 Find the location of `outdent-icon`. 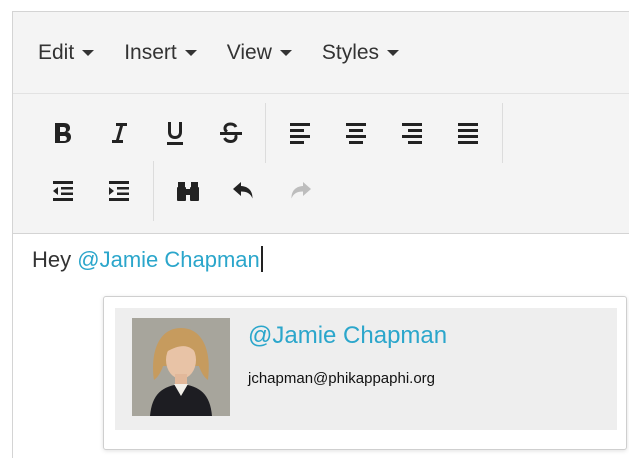

outdent-icon is located at coordinates (63, 191).